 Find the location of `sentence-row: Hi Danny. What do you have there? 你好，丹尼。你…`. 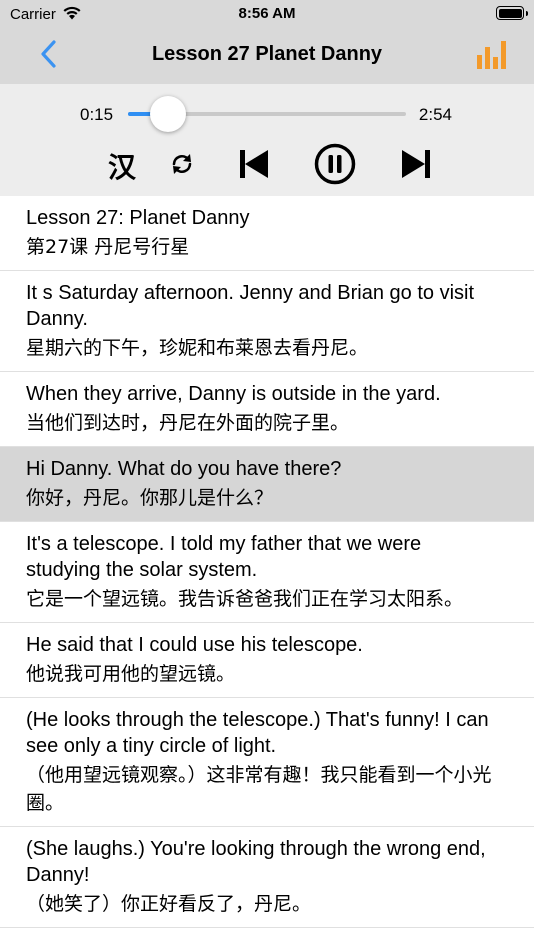

sentence-row: Hi Danny. What do you have there? 你好，丹尼。你… is located at coordinates (267, 484).